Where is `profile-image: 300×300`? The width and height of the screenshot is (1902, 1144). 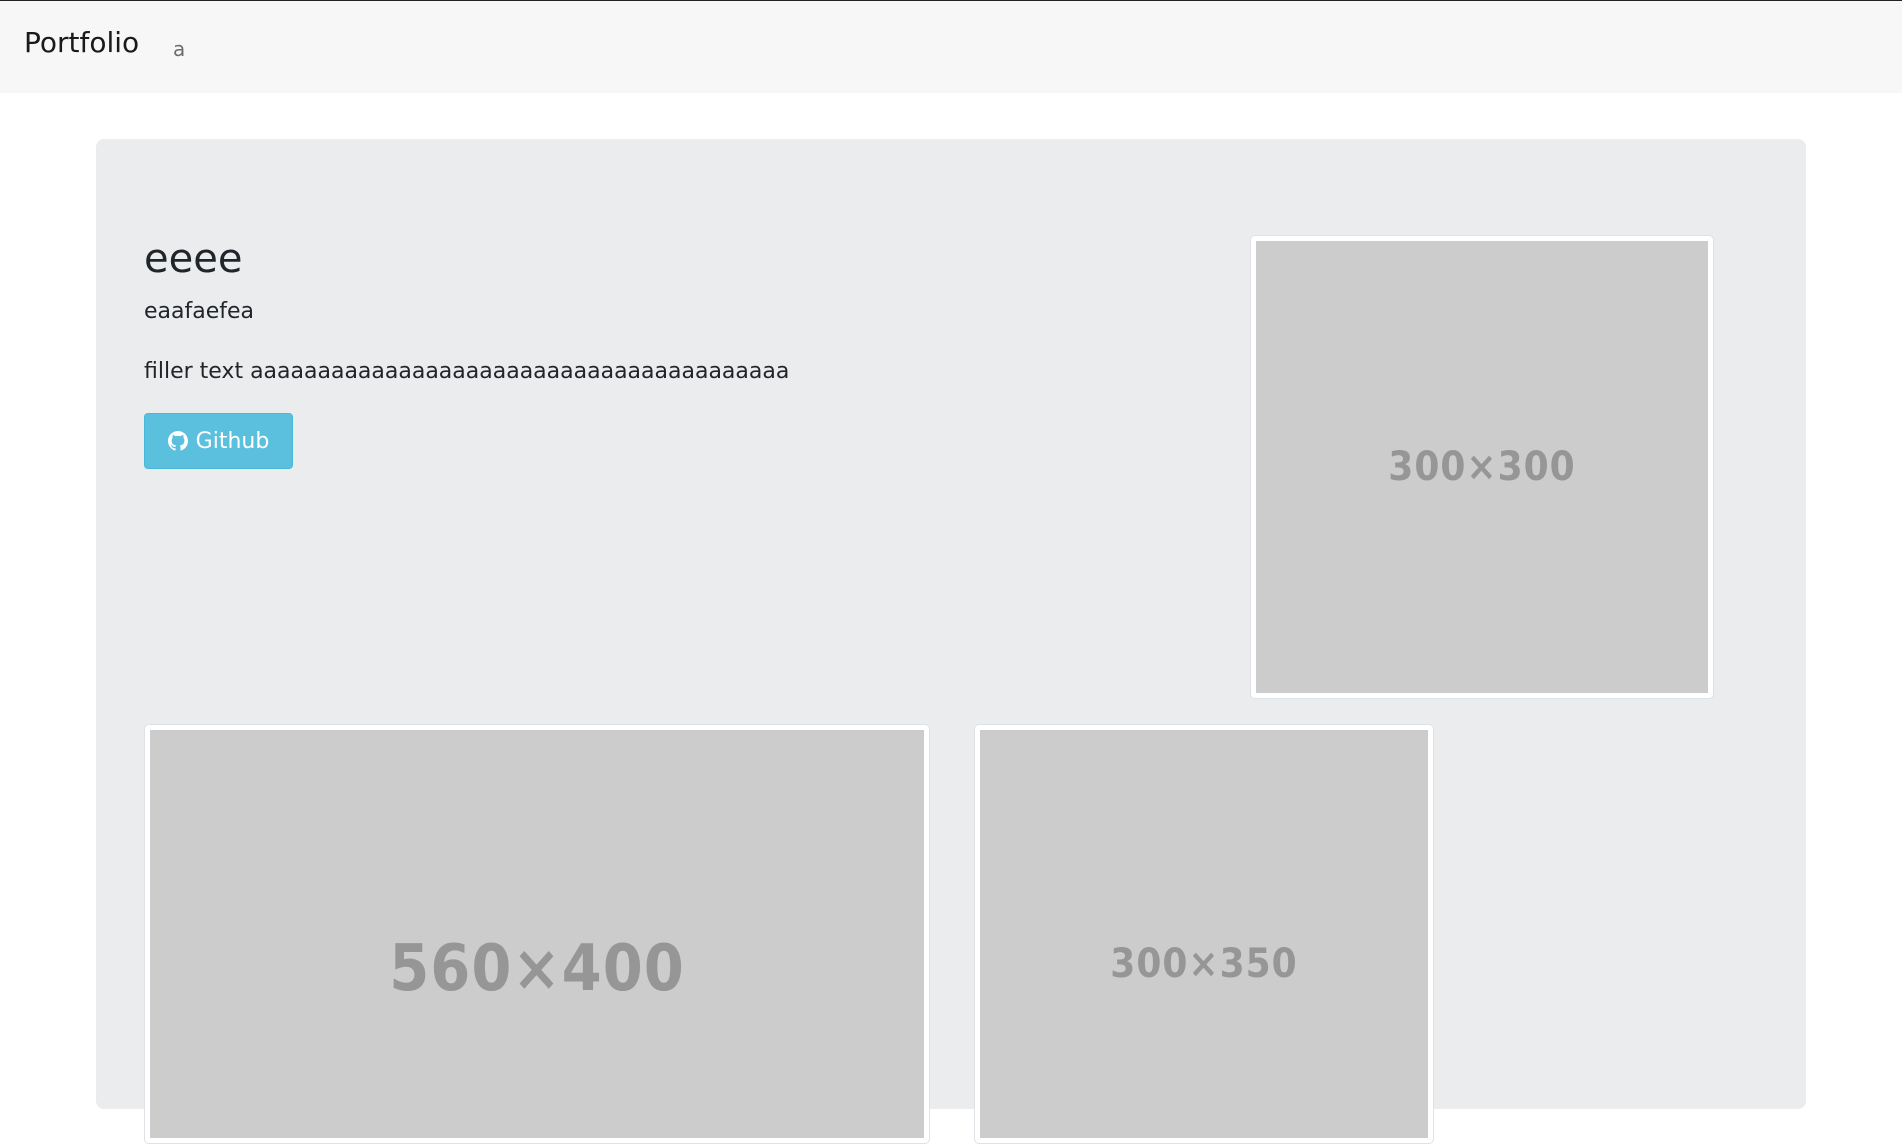
profile-image: 300×300 is located at coordinates (1482, 467).